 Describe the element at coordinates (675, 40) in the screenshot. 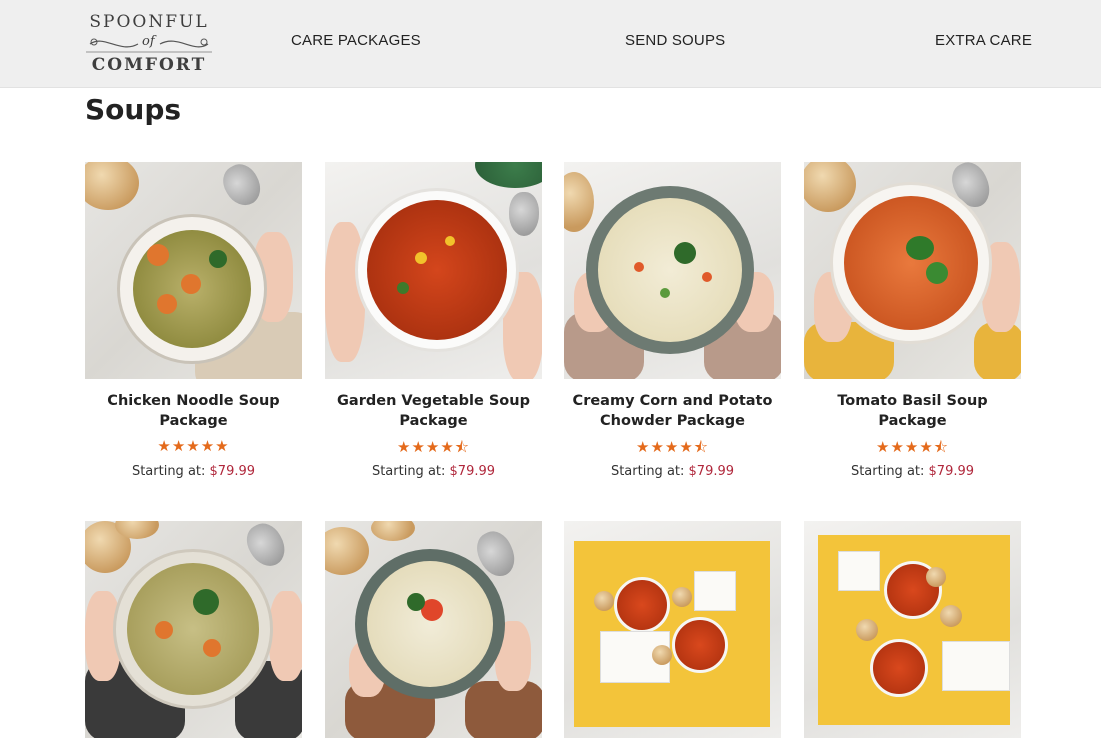

I see `nav-send-soups: SEND SOUPS` at that location.